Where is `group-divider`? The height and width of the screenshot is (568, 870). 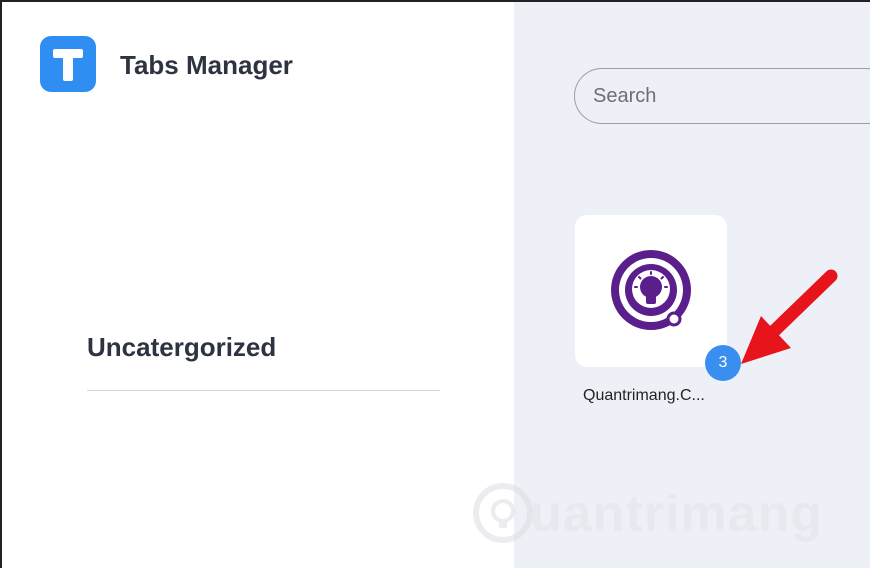
group-divider is located at coordinates (263, 390).